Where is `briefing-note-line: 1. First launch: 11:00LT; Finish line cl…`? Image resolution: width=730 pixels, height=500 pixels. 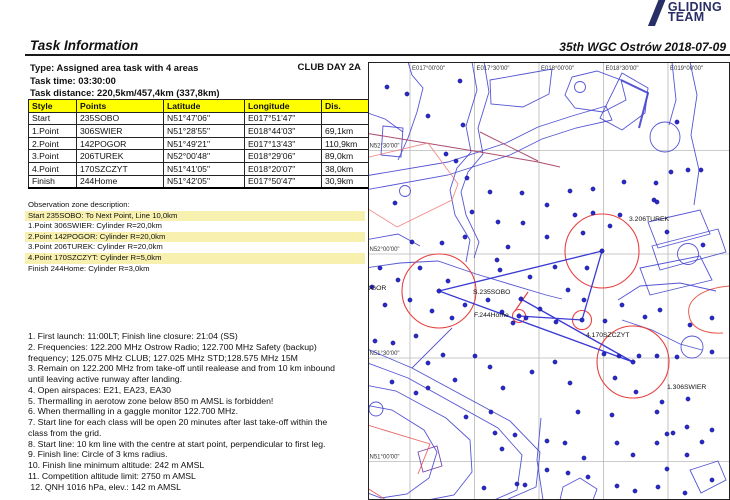 briefing-note-line: 1. First launch: 11:00LT; Finish line cl… is located at coordinates (133, 336).